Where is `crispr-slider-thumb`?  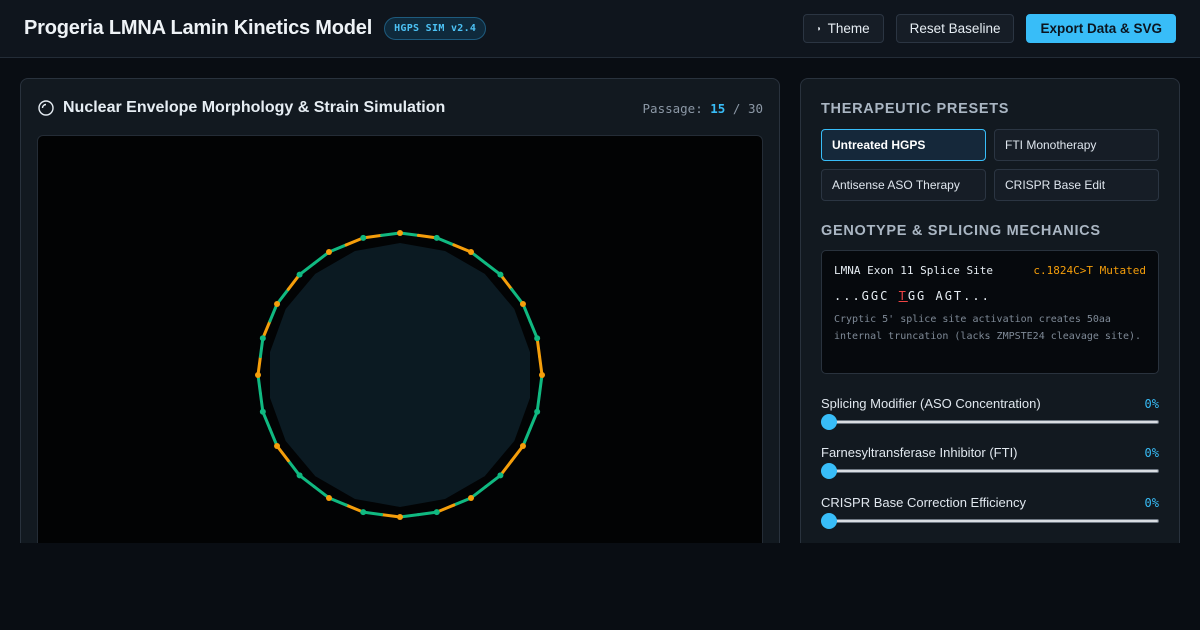 crispr-slider-thumb is located at coordinates (829, 521).